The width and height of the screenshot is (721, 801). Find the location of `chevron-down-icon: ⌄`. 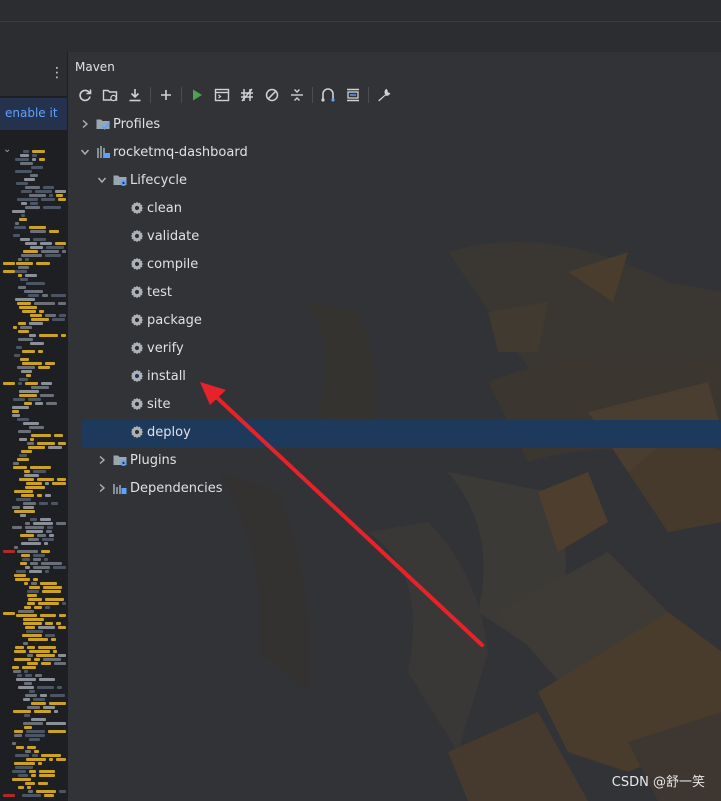

chevron-down-icon: ⌄ is located at coordinates (7, 149).